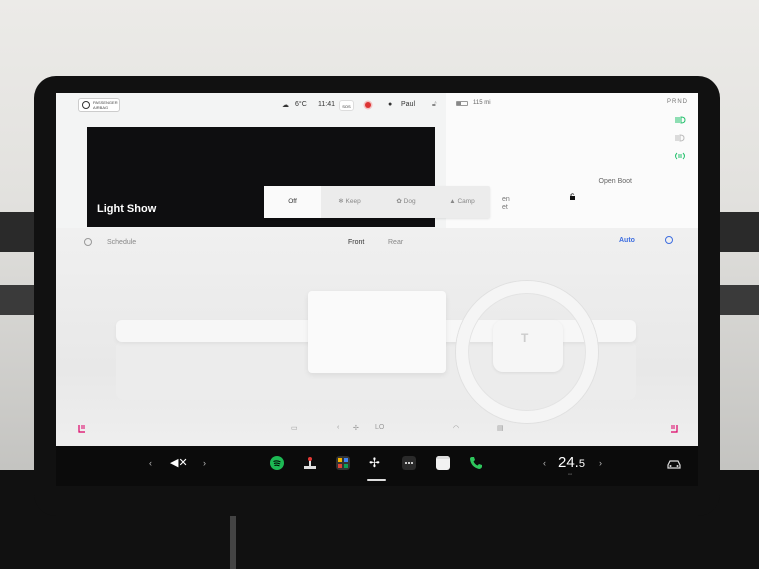 This screenshot has height=569, width=759. What do you see at coordinates (338, 427) in the screenshot?
I see `fan-decrease-button: ‹` at bounding box center [338, 427].